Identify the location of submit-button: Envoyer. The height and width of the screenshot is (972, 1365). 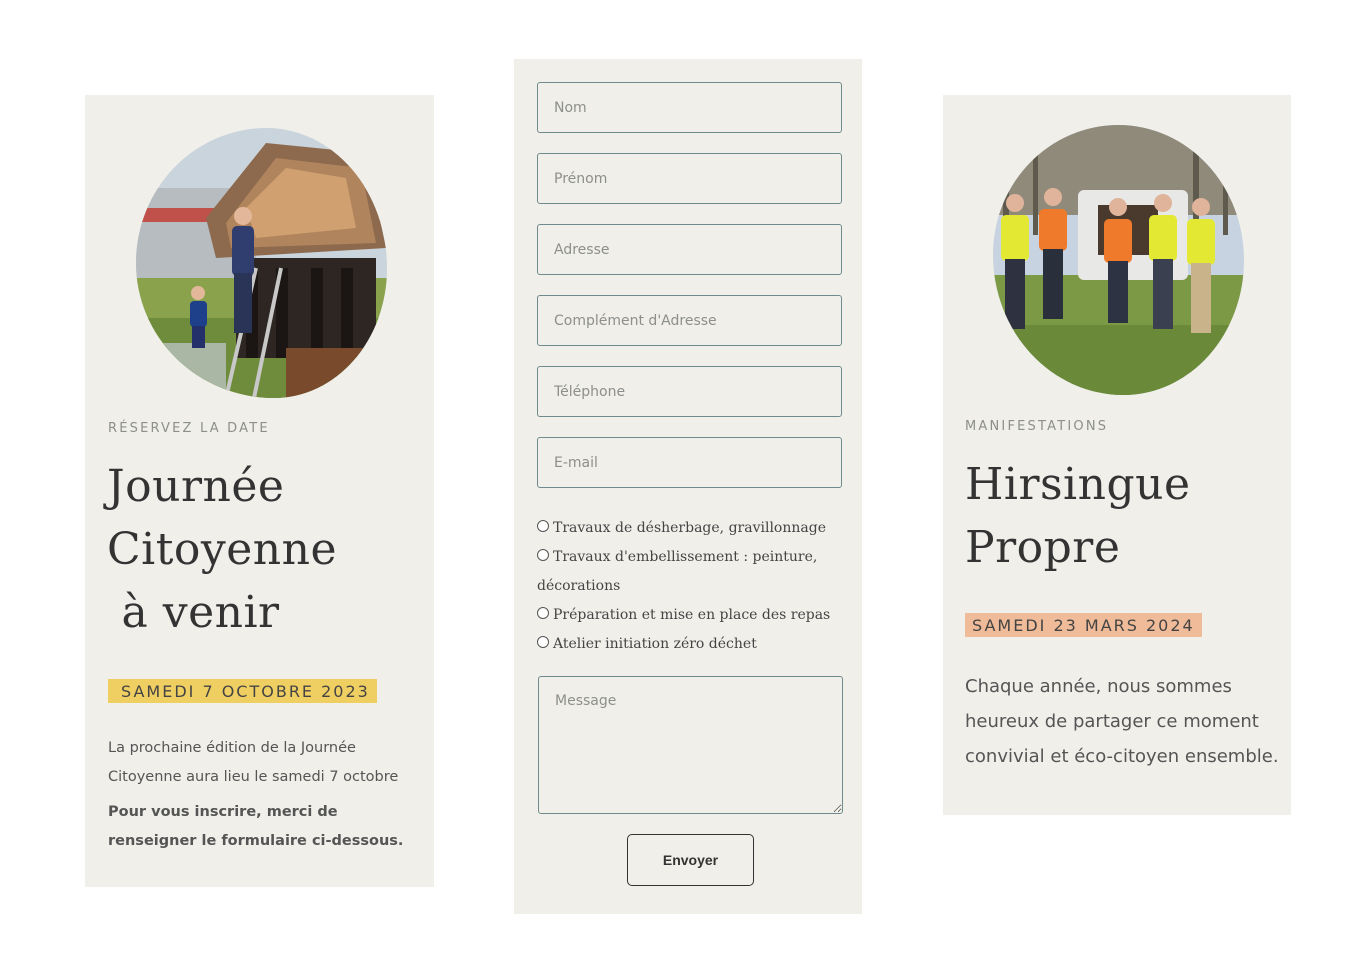
(690, 860).